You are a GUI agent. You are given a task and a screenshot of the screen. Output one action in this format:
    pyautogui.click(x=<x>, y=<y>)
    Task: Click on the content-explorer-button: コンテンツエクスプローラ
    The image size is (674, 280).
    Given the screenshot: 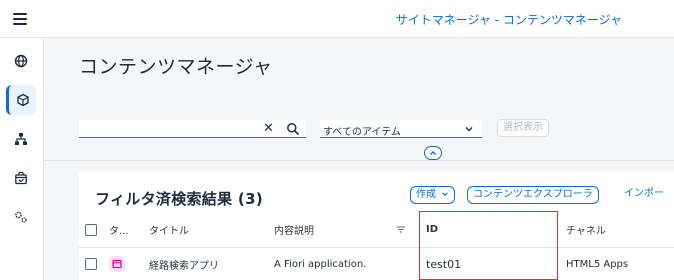 What is the action you would take?
    pyautogui.click(x=533, y=195)
    